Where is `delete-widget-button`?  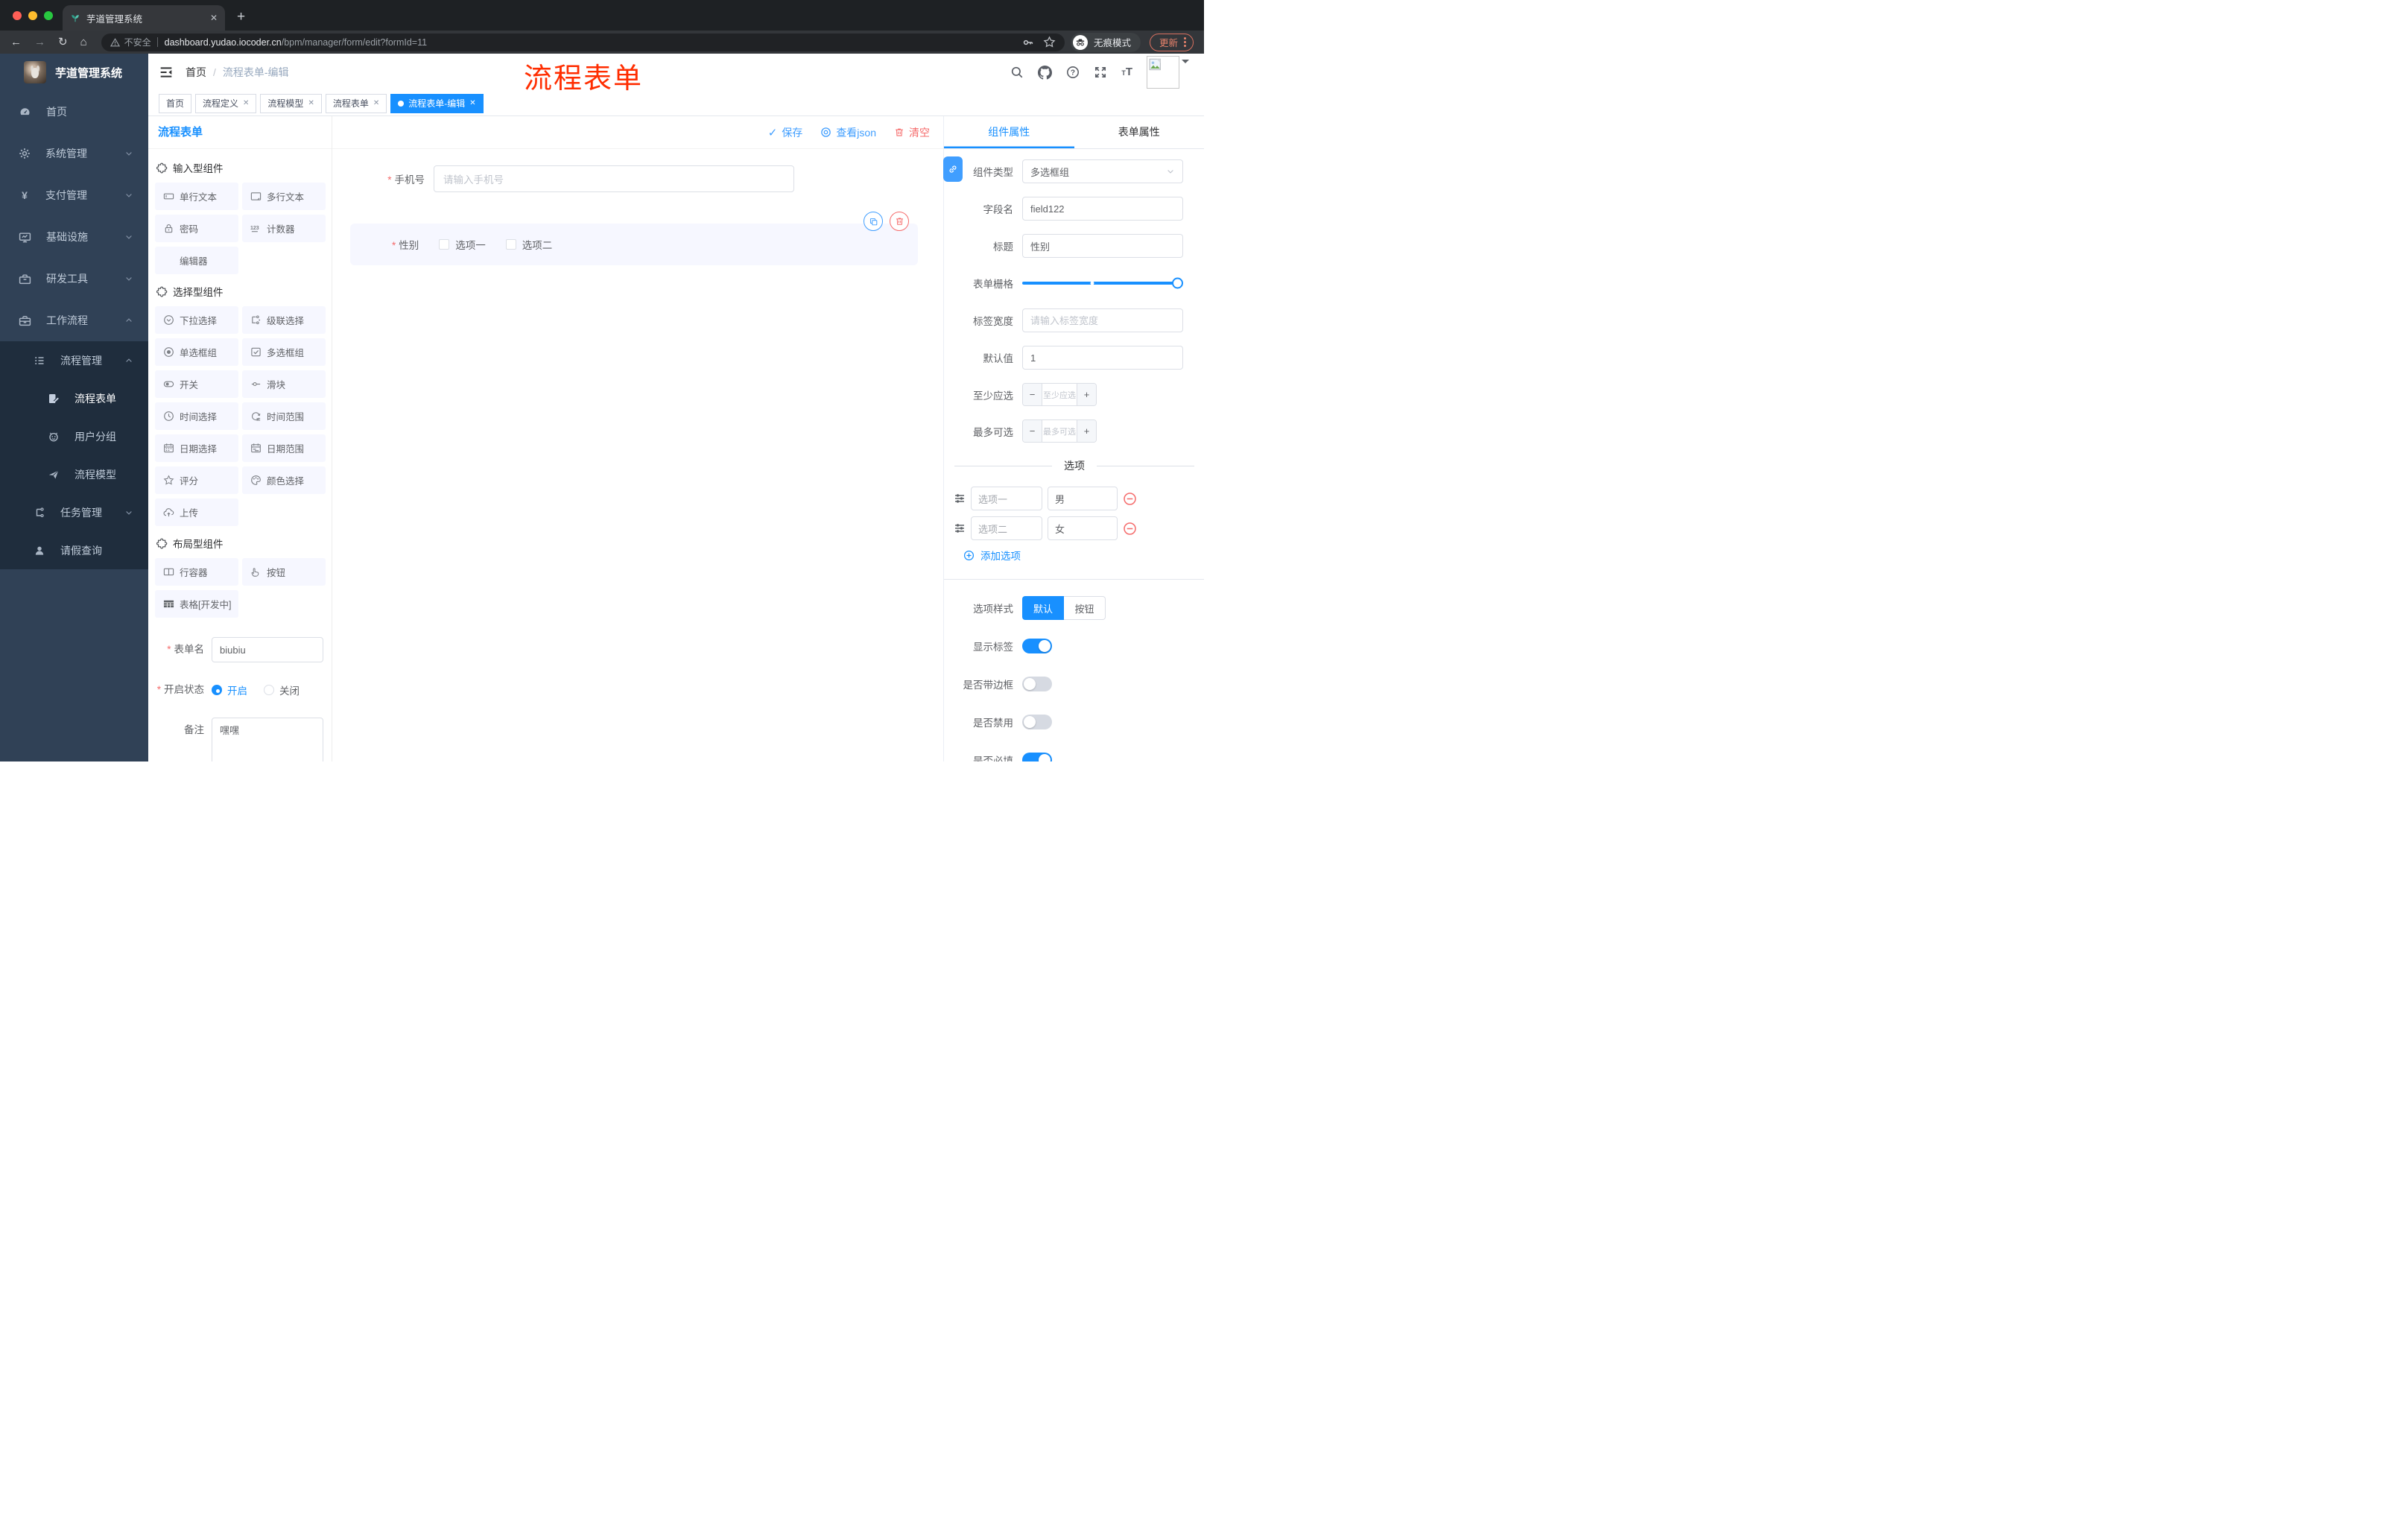
delete-widget-button is located at coordinates (899, 222).